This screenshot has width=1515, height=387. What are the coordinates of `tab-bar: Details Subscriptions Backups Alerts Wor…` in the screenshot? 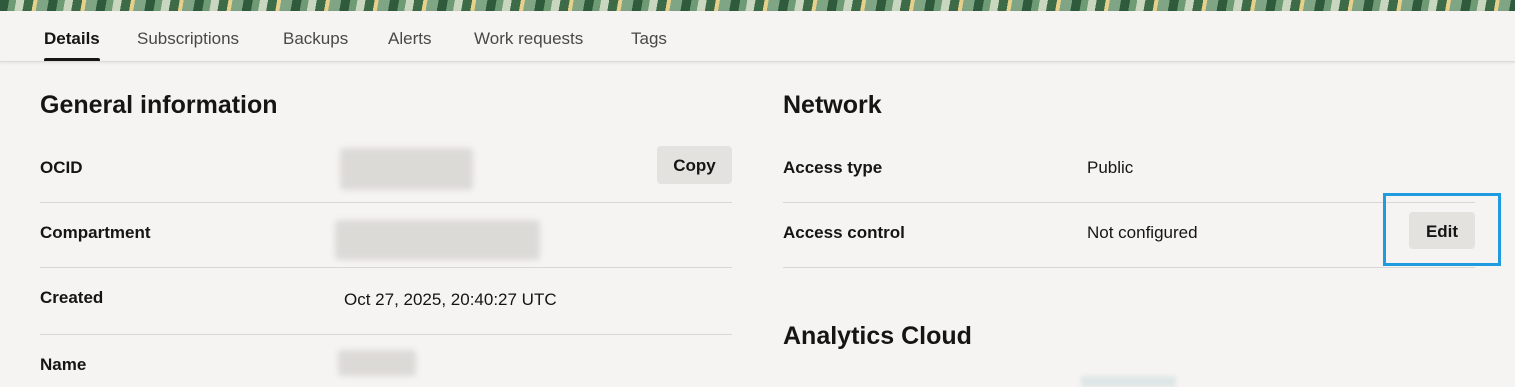 It's located at (757, 36).